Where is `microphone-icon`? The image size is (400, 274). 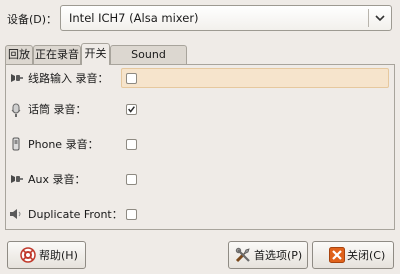 microphone-icon is located at coordinates (16, 110).